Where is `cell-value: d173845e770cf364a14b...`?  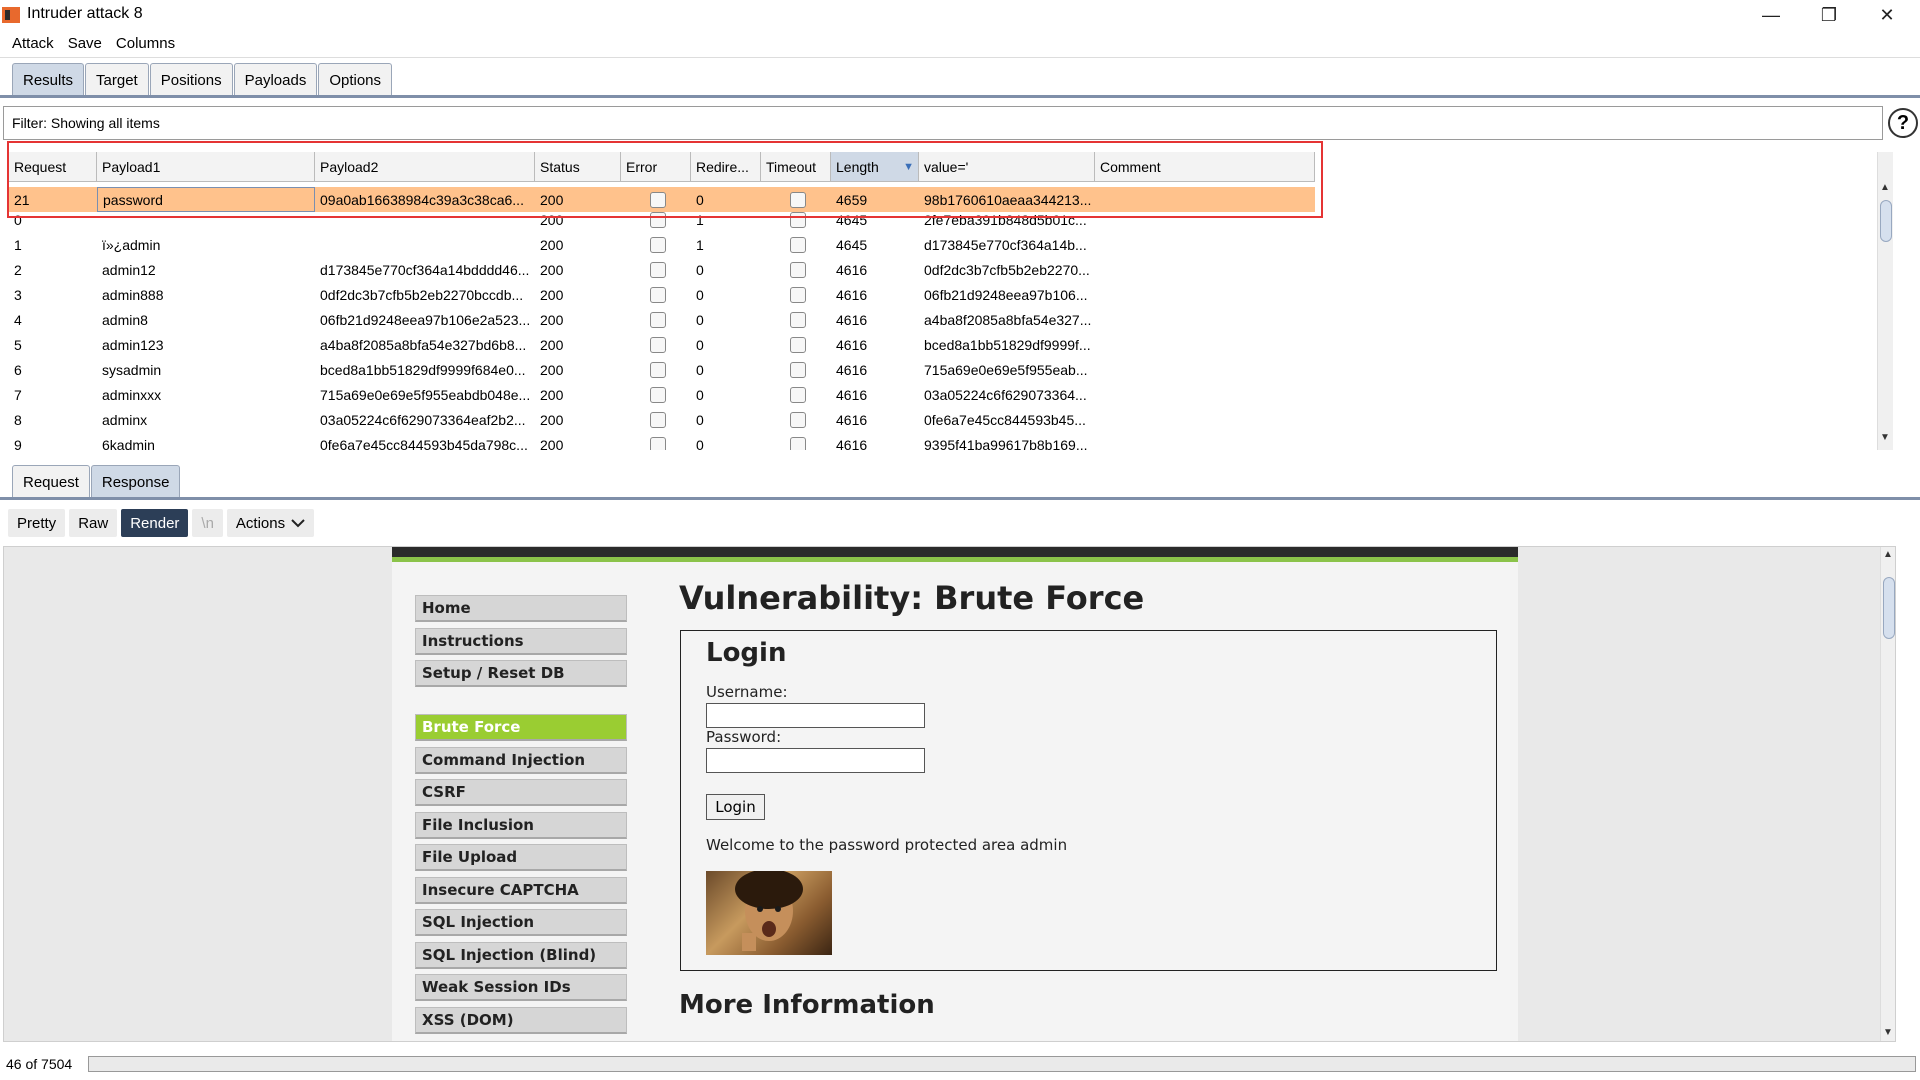 cell-value: d173845e770cf364a14b... is located at coordinates (1005, 244).